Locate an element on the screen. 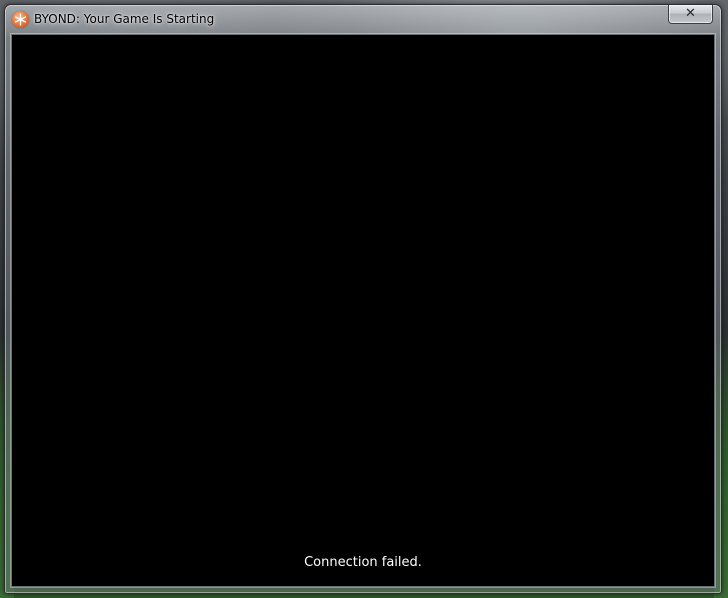  close-button: ✕ is located at coordinates (690, 14).